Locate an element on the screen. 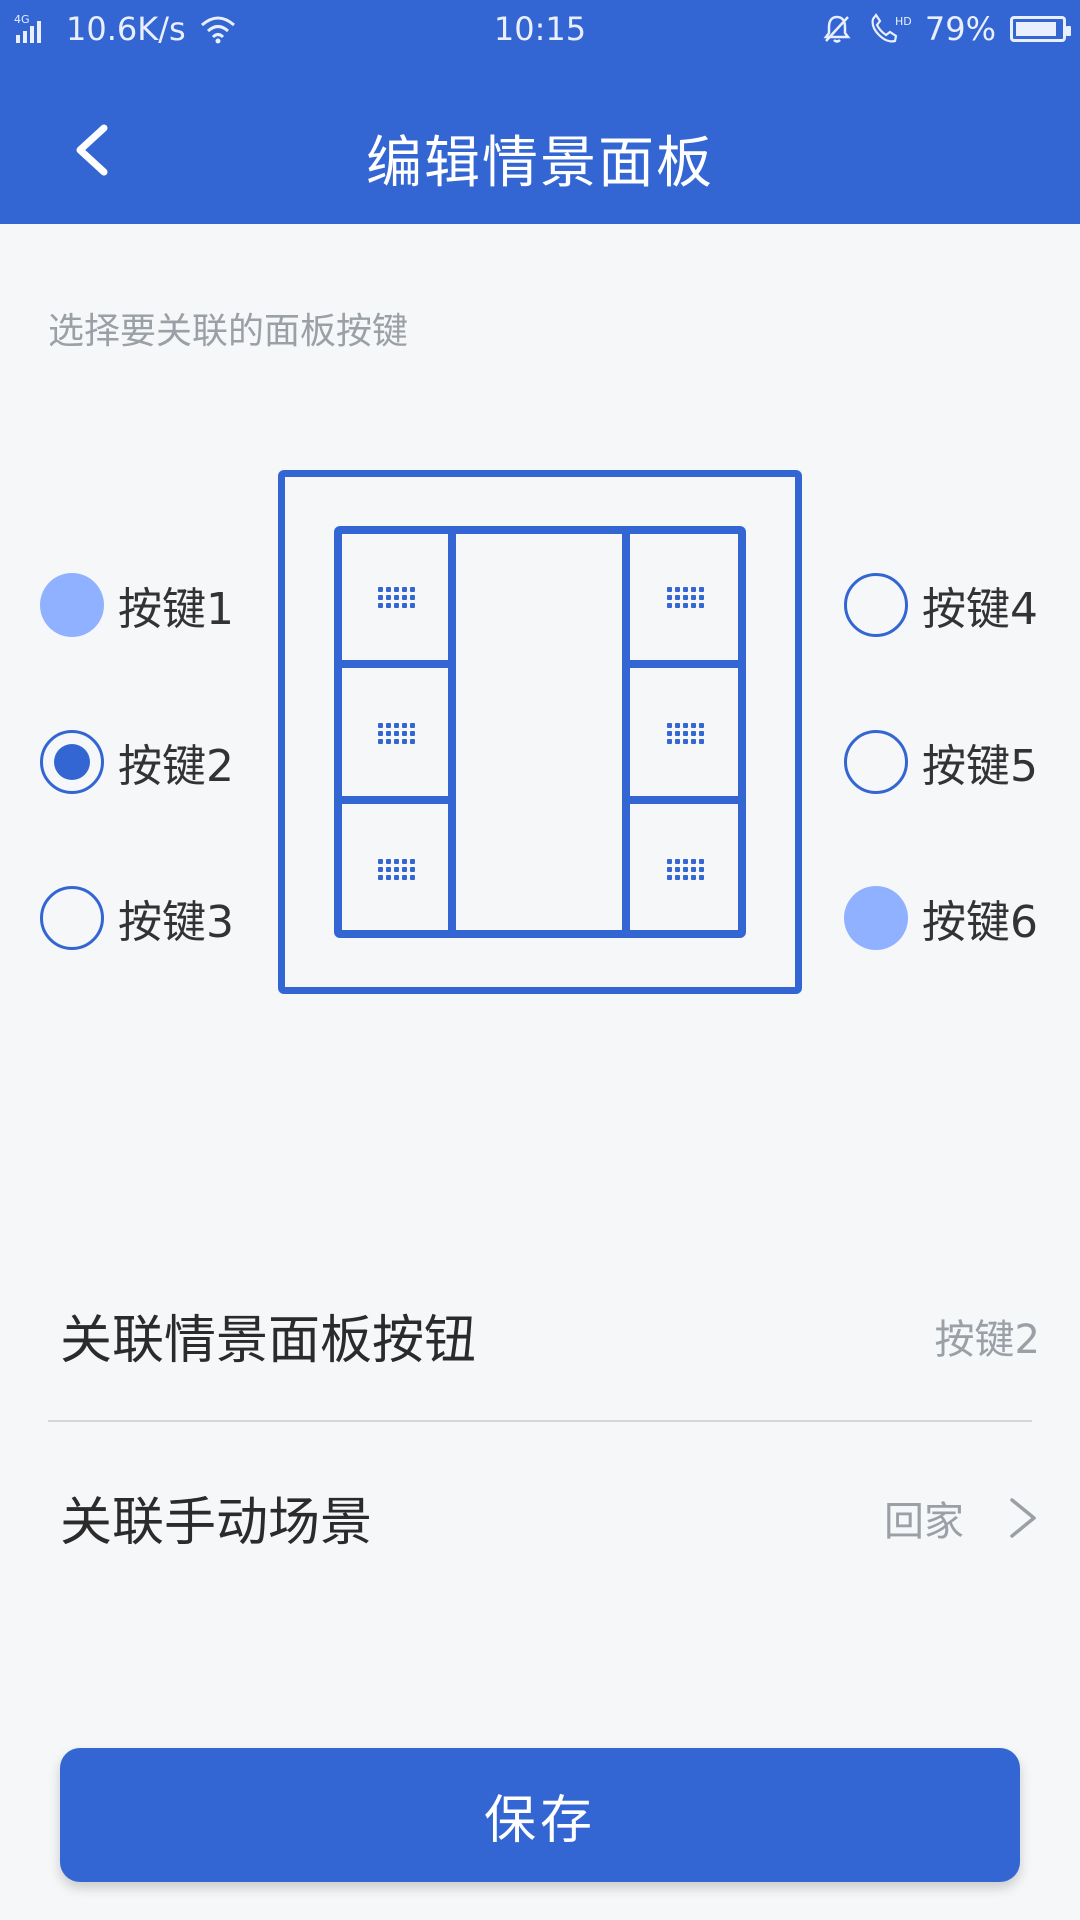  svg-text: HD is located at coordinates (903, 21).